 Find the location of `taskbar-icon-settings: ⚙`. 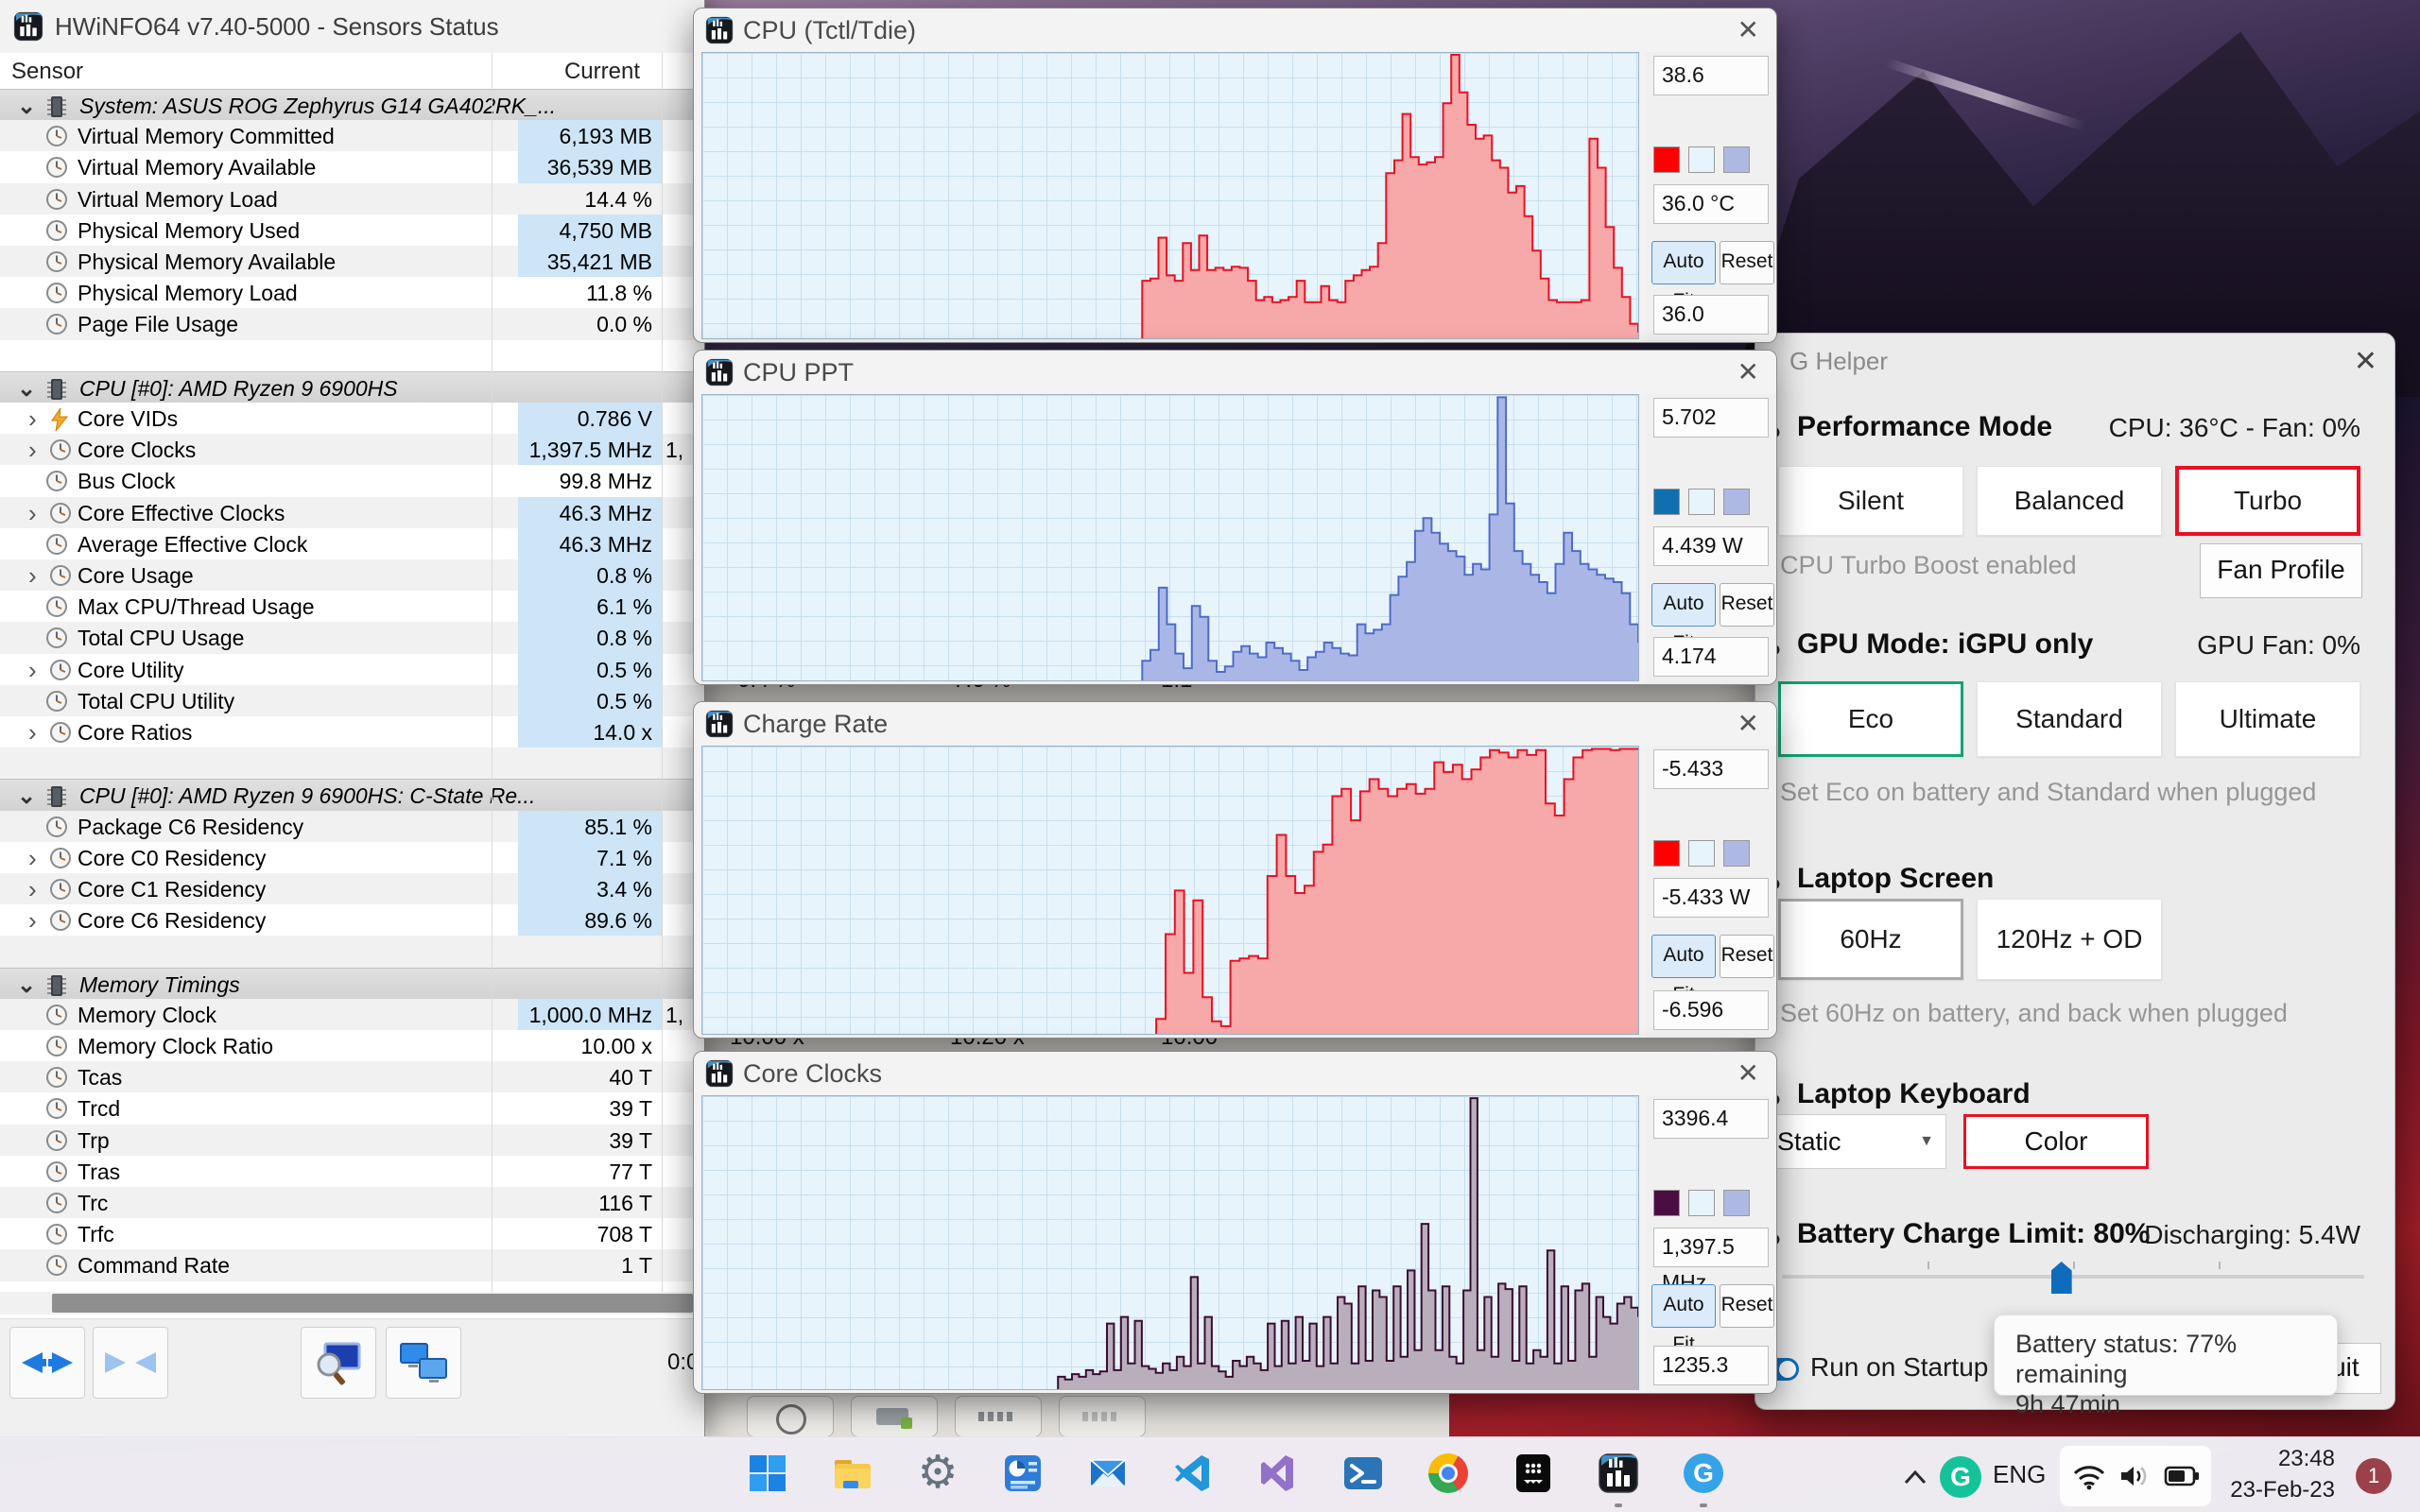

taskbar-icon-settings: ⚙ is located at coordinates (938, 1473).